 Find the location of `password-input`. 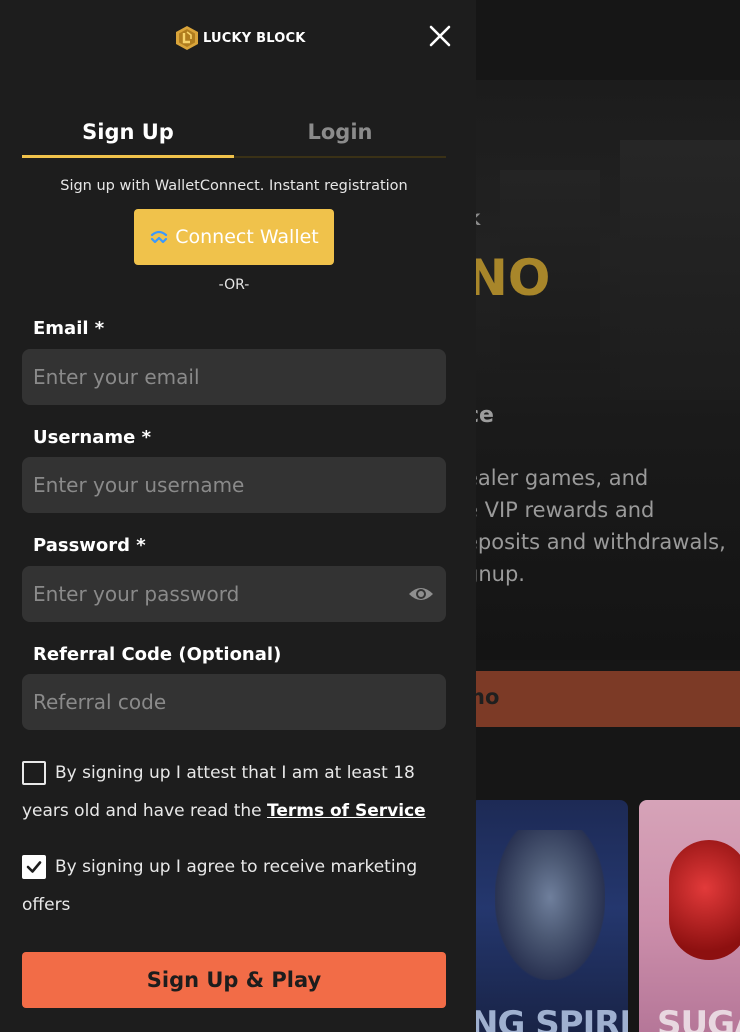

password-input is located at coordinates (234, 594).